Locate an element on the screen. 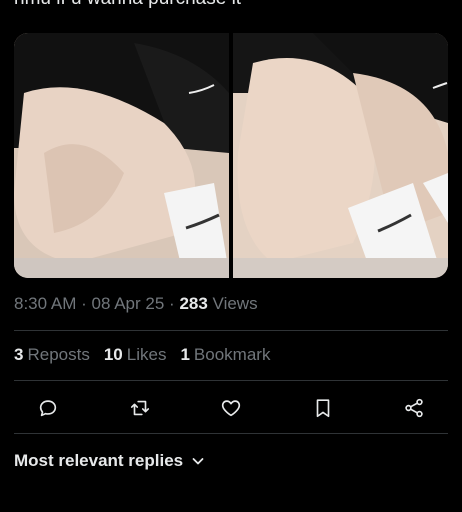 The image size is (462, 512). tweet-text: hmu if u wanna purchase it is located at coordinates (127, 5).